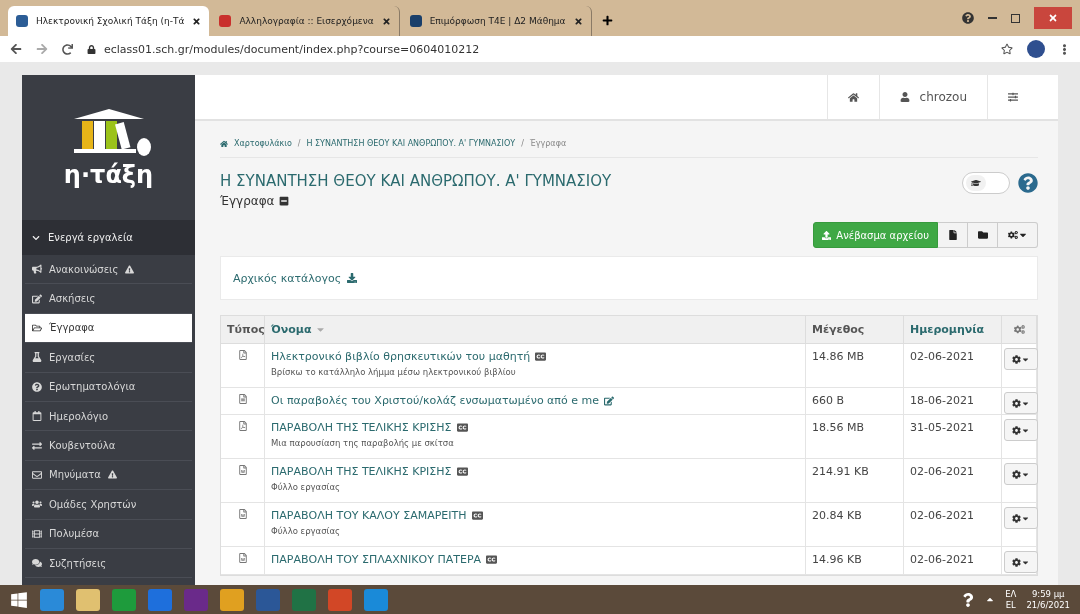 The height and width of the screenshot is (614, 1080). Describe the element at coordinates (535, 330) in the screenshot. I see `column-header: Όνομα` at that location.